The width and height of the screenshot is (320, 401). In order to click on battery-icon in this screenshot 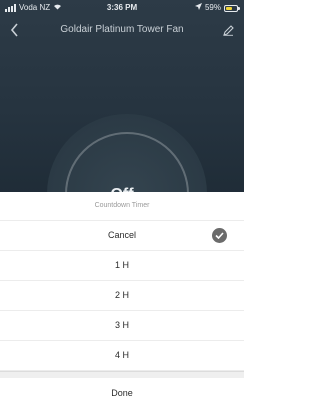, I will do `click(232, 8)`.